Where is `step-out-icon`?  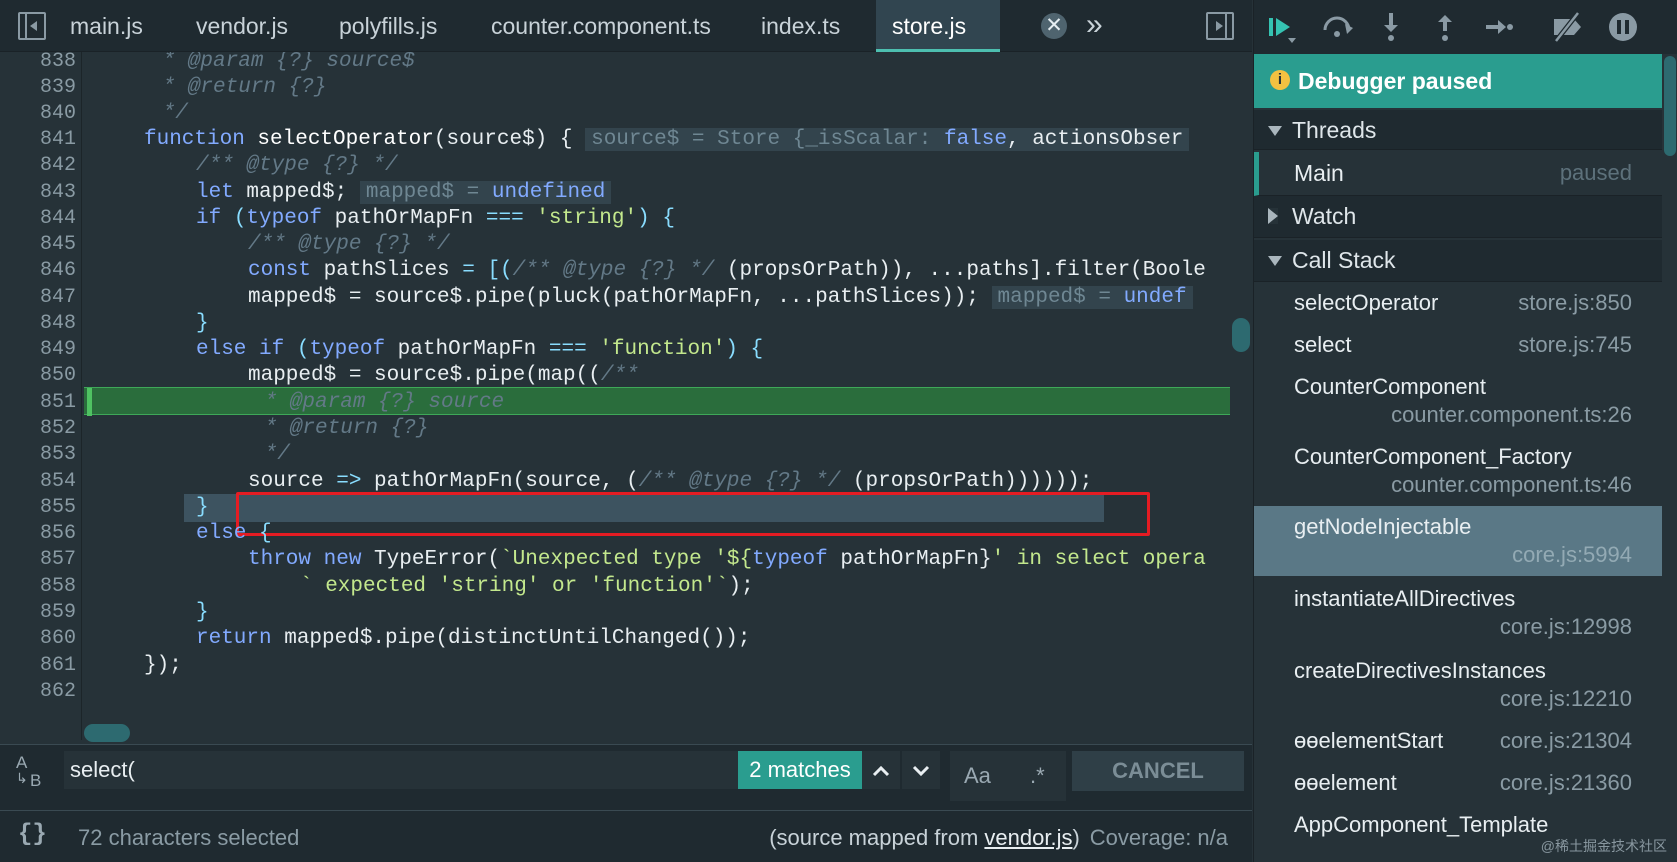
step-out-icon is located at coordinates (1445, 27).